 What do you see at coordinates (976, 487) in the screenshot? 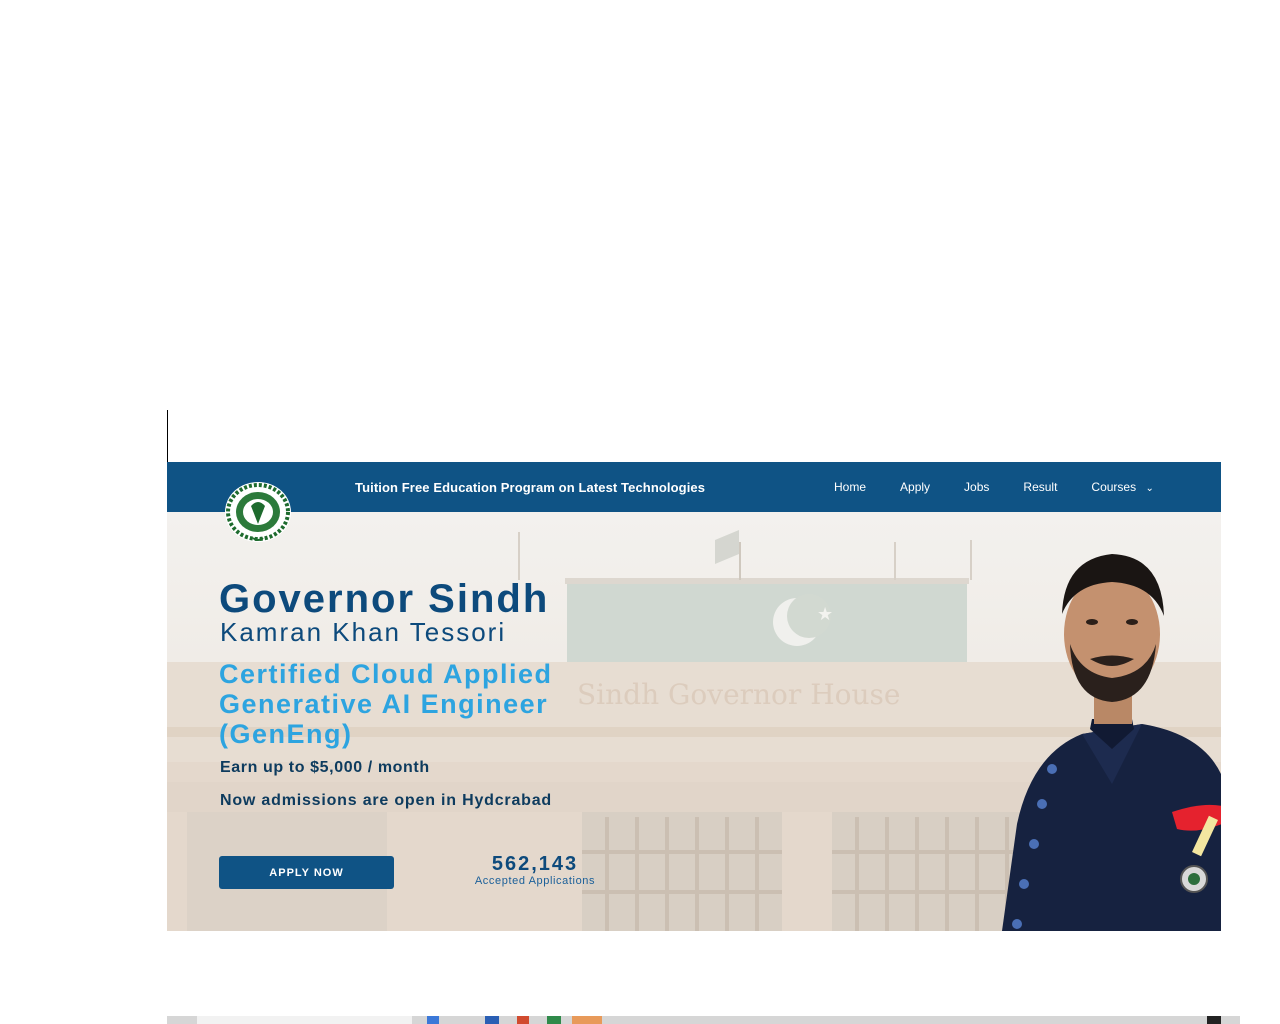
I see `nav-jobs: Jobs` at bounding box center [976, 487].